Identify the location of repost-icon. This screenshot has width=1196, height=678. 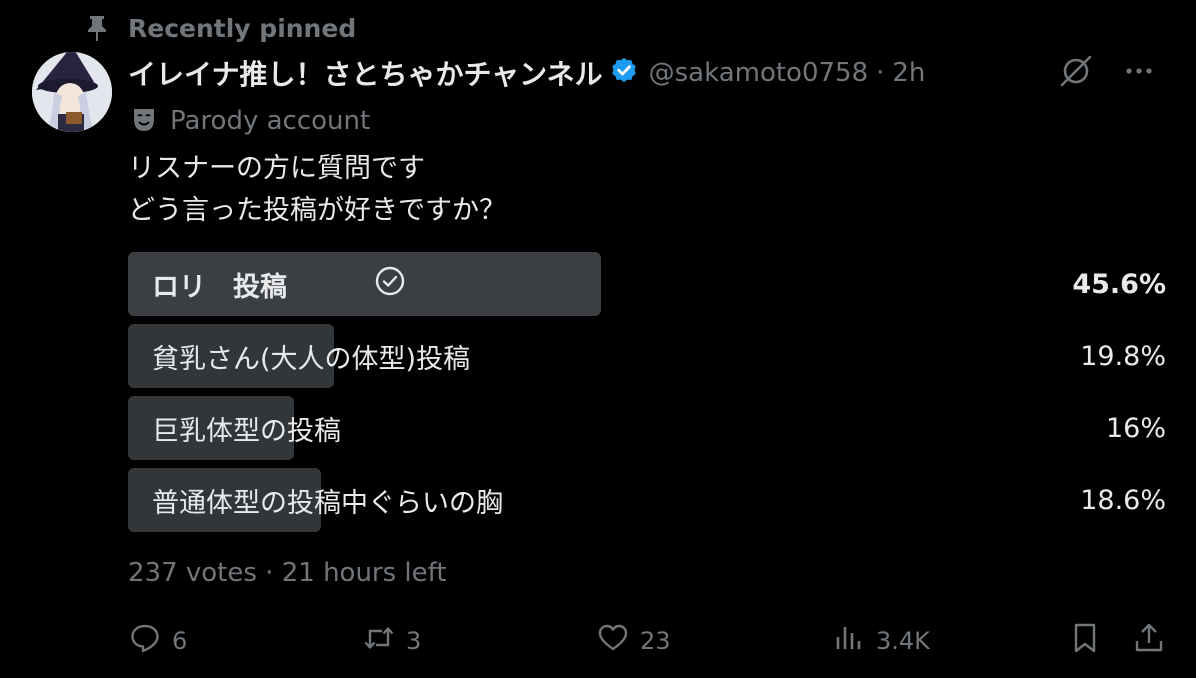
(384, 641).